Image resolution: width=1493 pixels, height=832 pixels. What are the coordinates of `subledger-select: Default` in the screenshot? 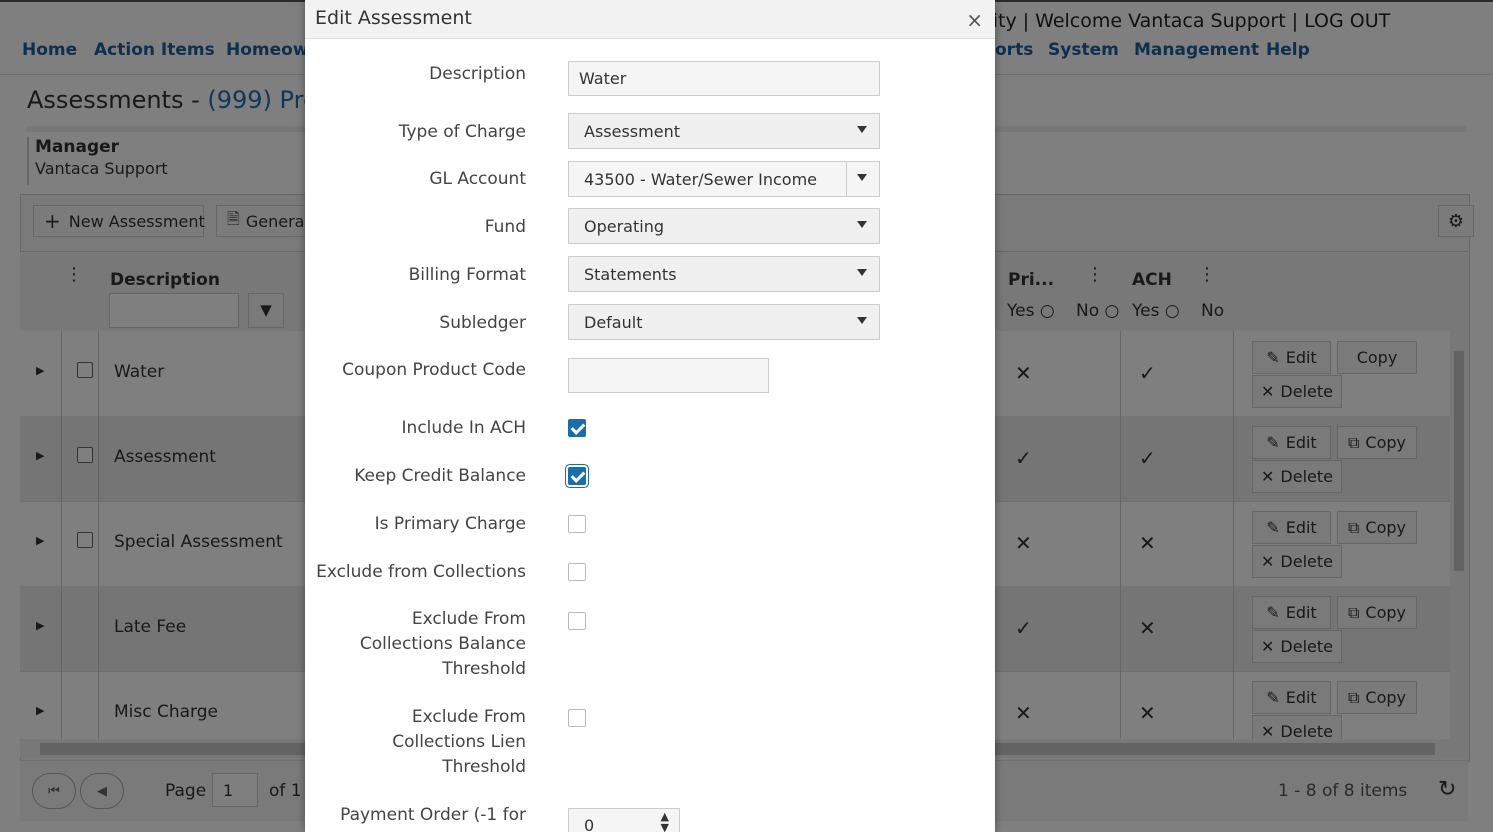 It's located at (724, 322).